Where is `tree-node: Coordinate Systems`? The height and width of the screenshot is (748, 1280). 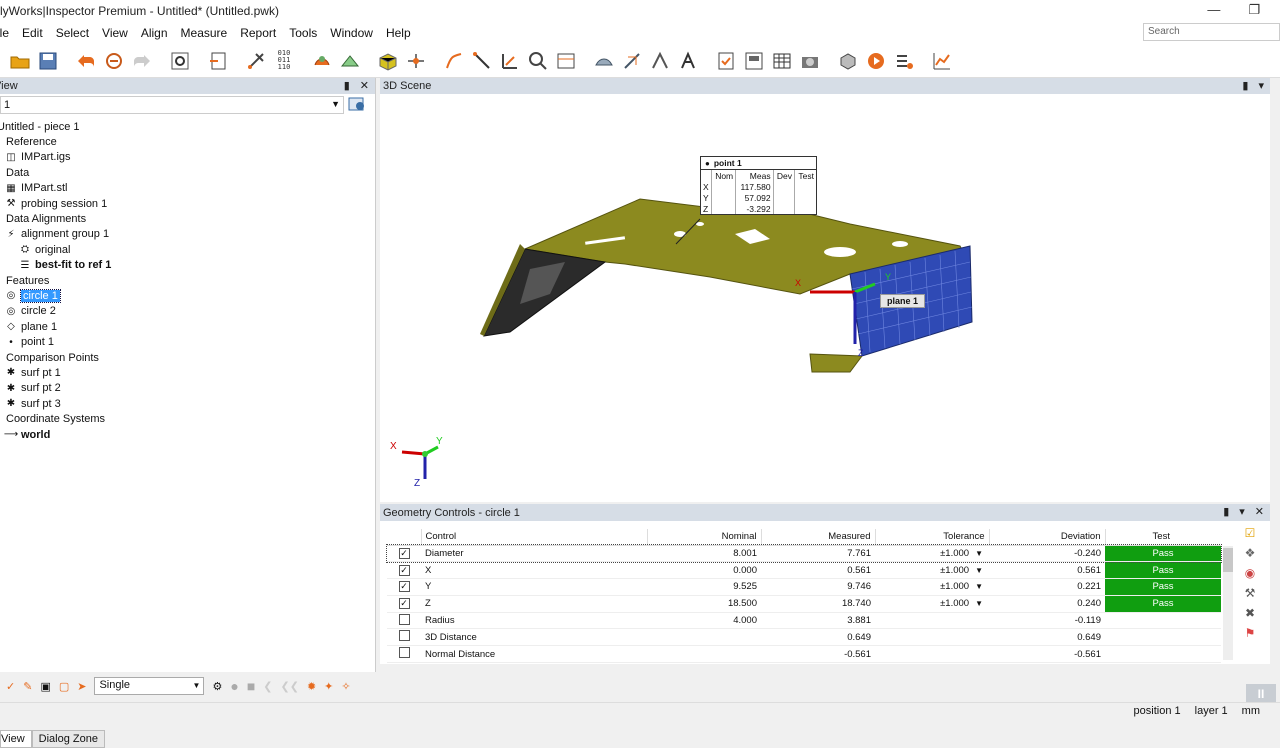 tree-node: Coordinate Systems is located at coordinates (187, 418).